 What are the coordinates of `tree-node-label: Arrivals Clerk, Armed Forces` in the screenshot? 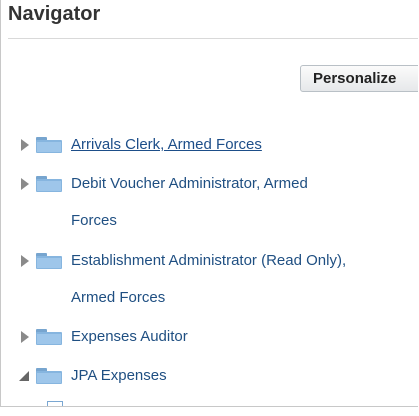 It's located at (166, 144).